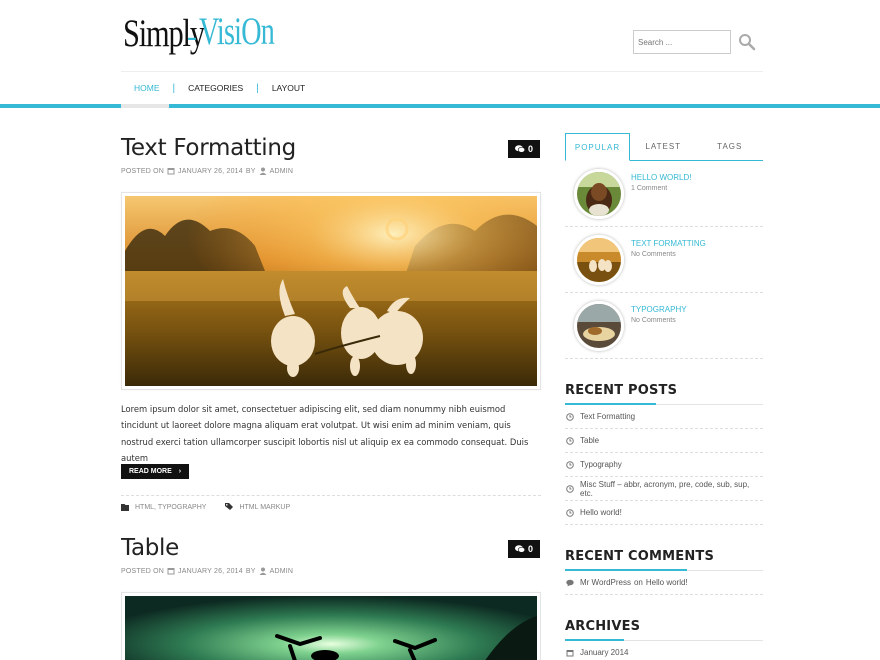 This screenshot has height=660, width=880. Describe the element at coordinates (604, 652) in the screenshot. I see `archive-month: January 2014` at that location.